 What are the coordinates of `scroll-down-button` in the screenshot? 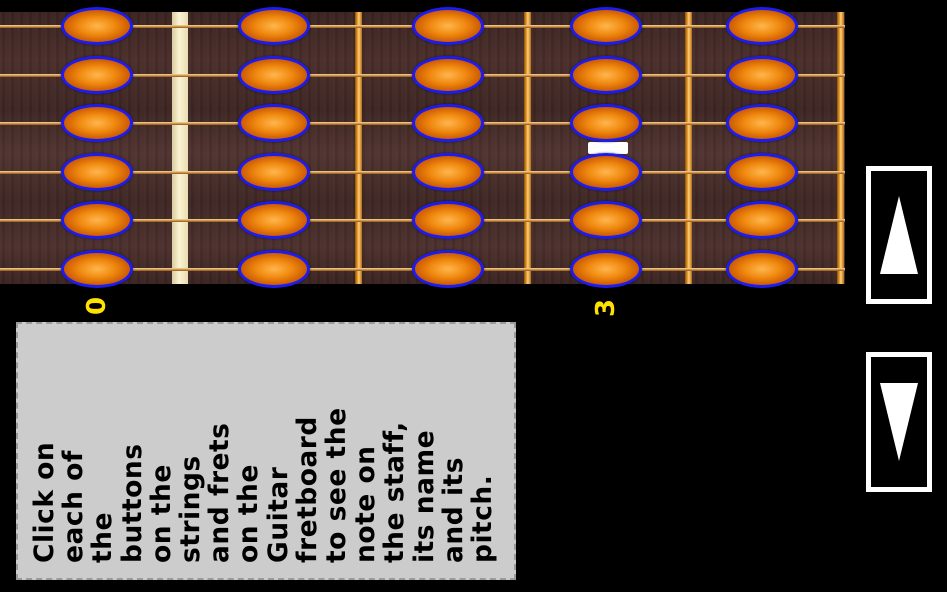 It's located at (899, 422).